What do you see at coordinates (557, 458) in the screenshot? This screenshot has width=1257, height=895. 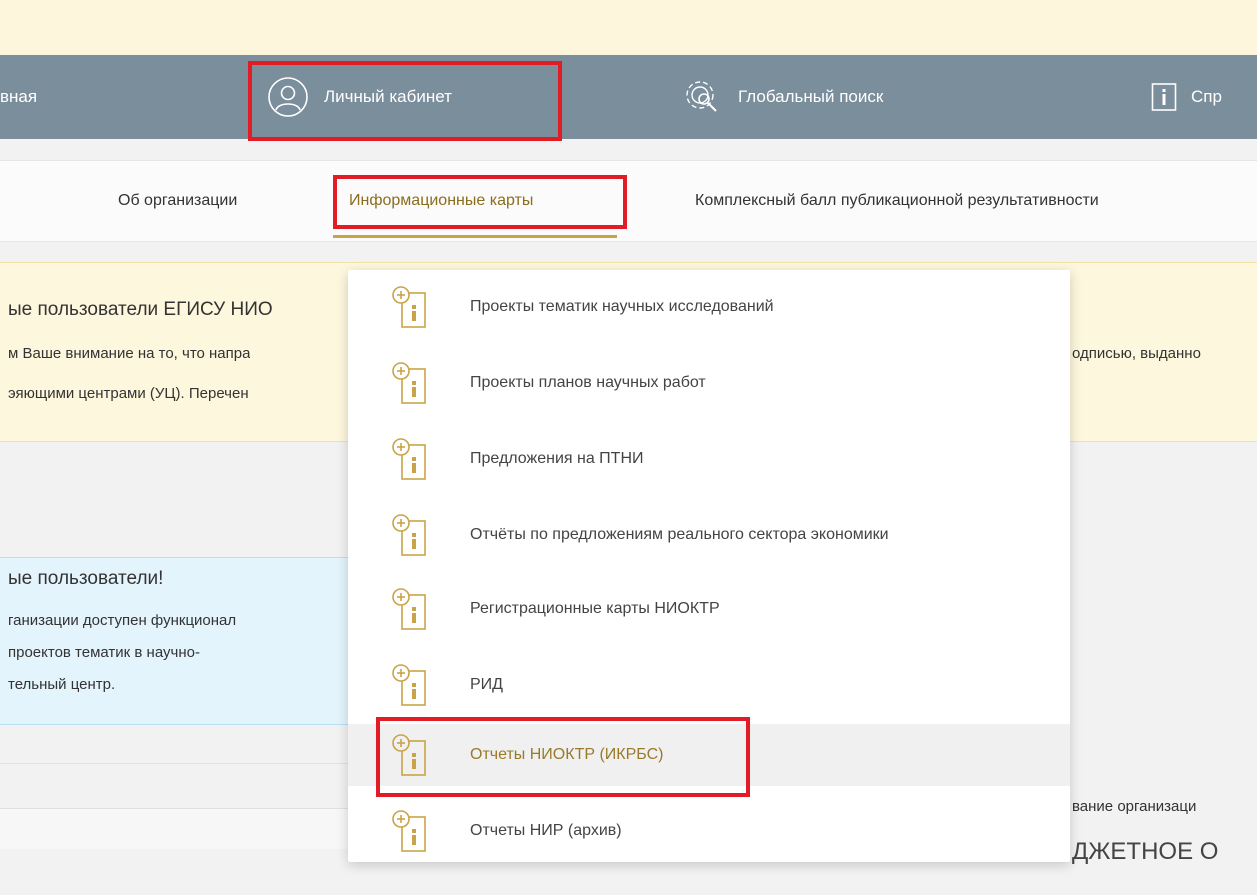 I see `dropdown-item-label: Предложения на ПТНИ` at bounding box center [557, 458].